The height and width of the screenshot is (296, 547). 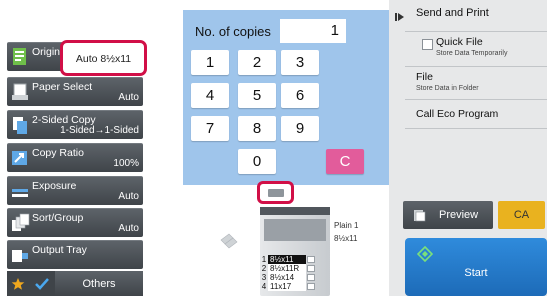 What do you see at coordinates (257, 62) in the screenshot?
I see `key-2: 2` at bounding box center [257, 62].